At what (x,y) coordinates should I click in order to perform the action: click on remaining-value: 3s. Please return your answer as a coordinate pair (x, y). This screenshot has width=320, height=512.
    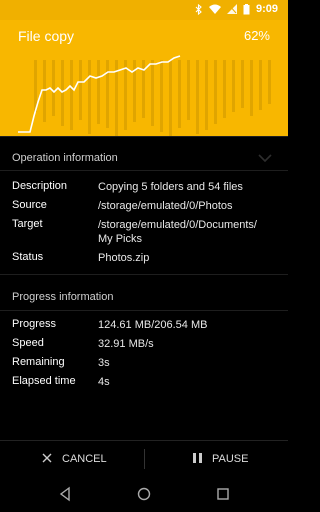
    Looking at the image, I should click on (104, 363).